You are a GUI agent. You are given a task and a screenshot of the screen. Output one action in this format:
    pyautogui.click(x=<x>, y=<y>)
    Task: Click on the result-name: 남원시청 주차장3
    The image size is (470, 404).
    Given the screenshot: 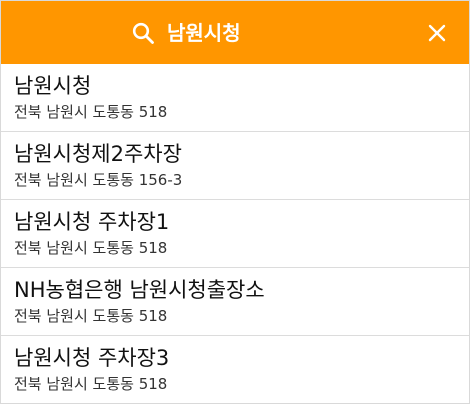 What is the action you would take?
    pyautogui.click(x=92, y=358)
    